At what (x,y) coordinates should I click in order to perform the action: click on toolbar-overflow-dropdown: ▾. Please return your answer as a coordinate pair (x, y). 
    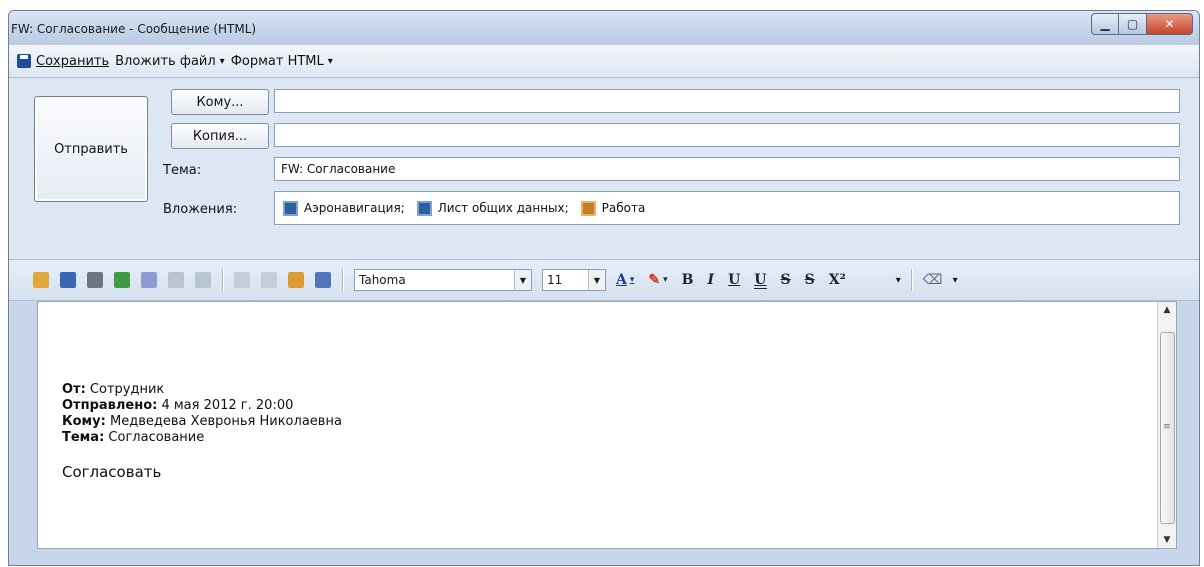
    Looking at the image, I should click on (898, 280).